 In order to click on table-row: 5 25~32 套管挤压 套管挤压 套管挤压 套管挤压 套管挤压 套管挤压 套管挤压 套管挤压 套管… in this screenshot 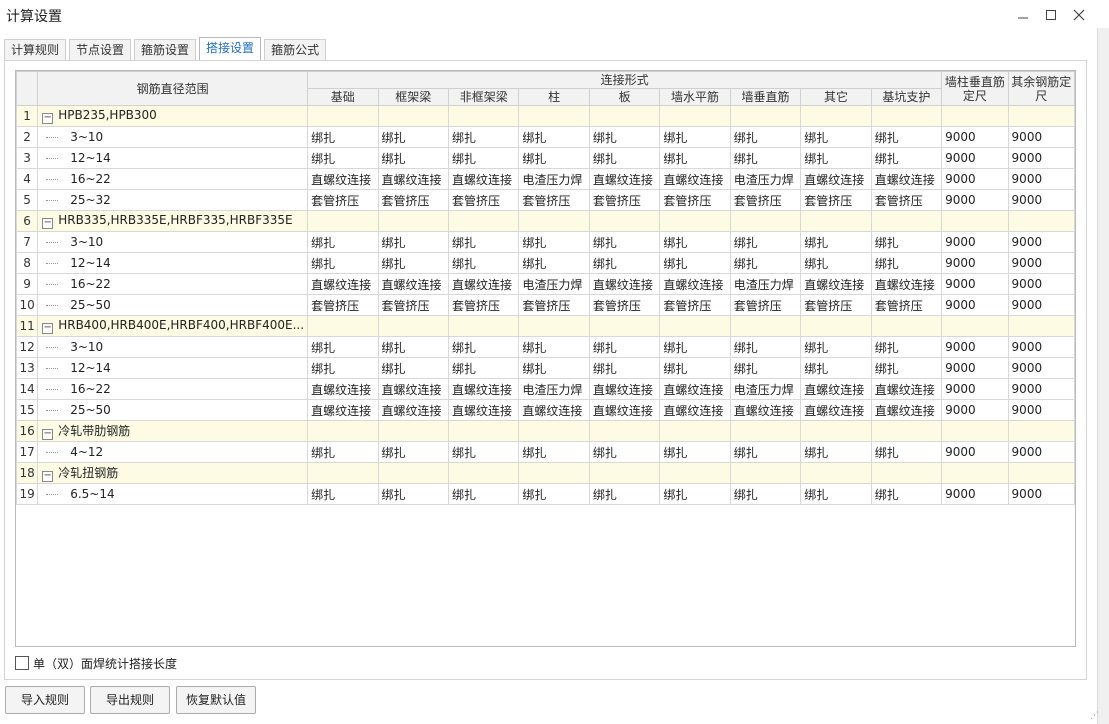, I will do `click(545, 200)`.